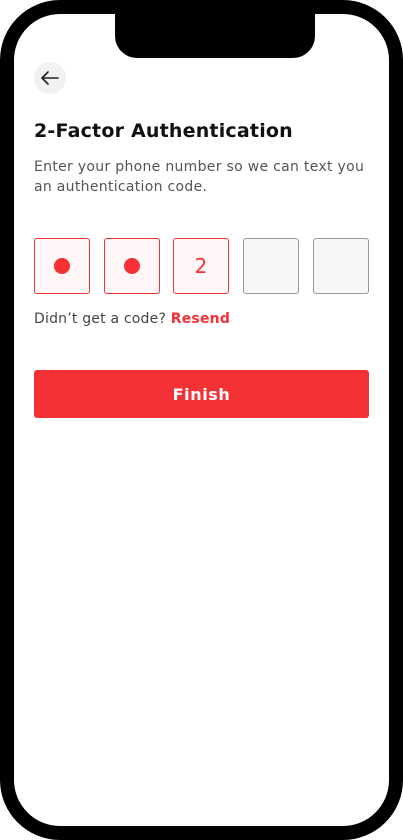 The image size is (403, 840). I want to click on code-digit-value: 2, so click(201, 266).